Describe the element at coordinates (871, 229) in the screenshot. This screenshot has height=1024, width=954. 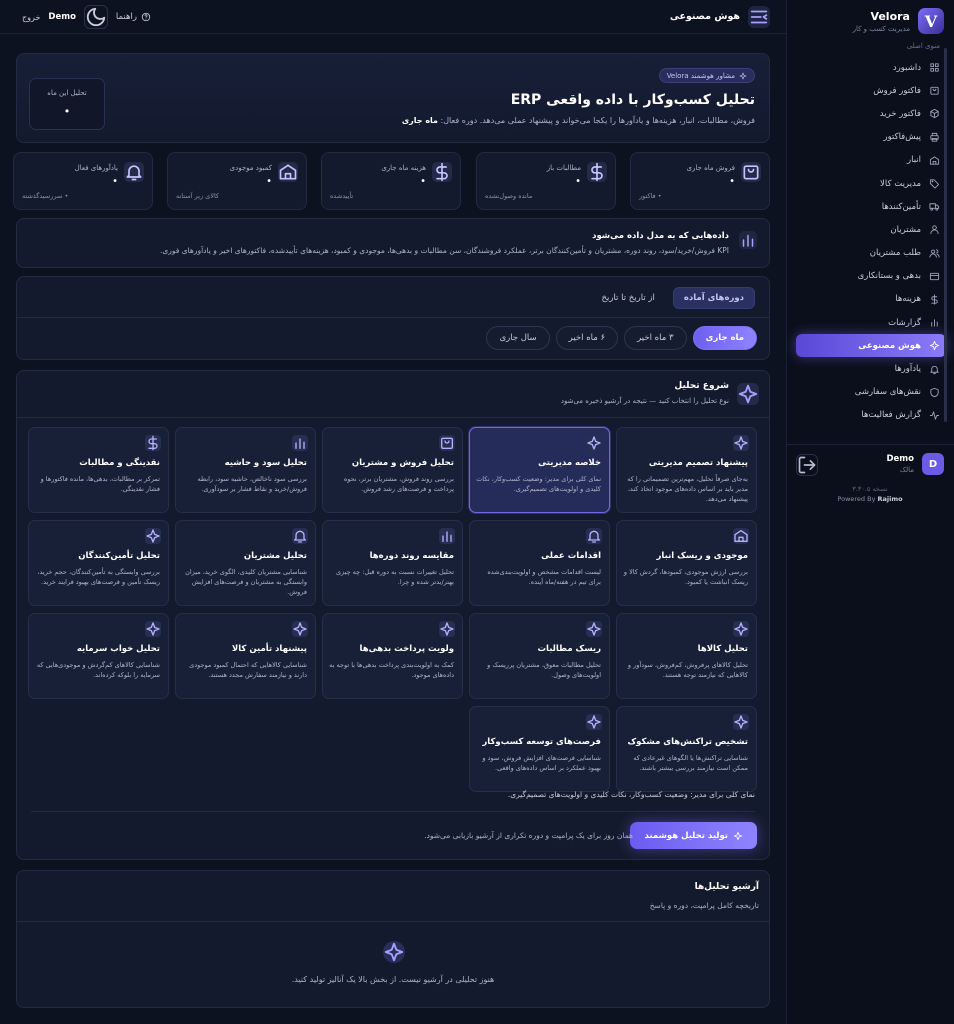
I see `sidebar-item-7: مشتریان` at that location.